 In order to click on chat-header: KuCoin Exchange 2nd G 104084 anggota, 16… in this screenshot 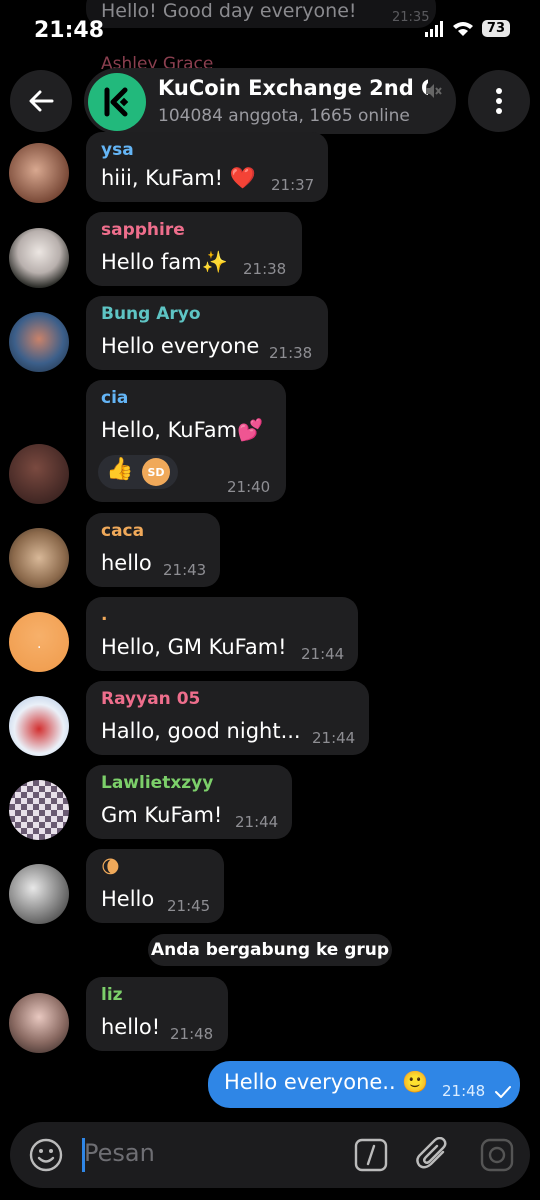, I will do `click(270, 101)`.